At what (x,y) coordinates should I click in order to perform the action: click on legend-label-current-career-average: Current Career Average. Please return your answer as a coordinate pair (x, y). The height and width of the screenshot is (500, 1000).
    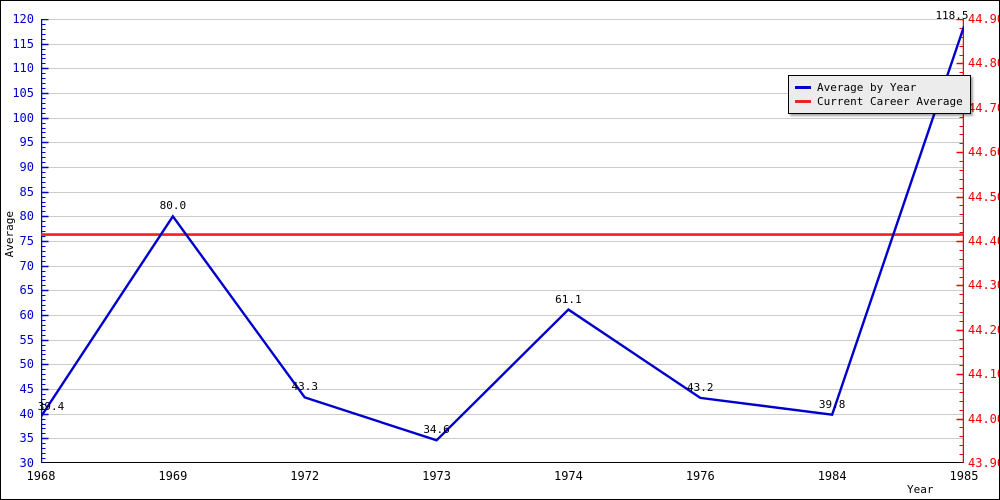
    Looking at the image, I should click on (890, 101).